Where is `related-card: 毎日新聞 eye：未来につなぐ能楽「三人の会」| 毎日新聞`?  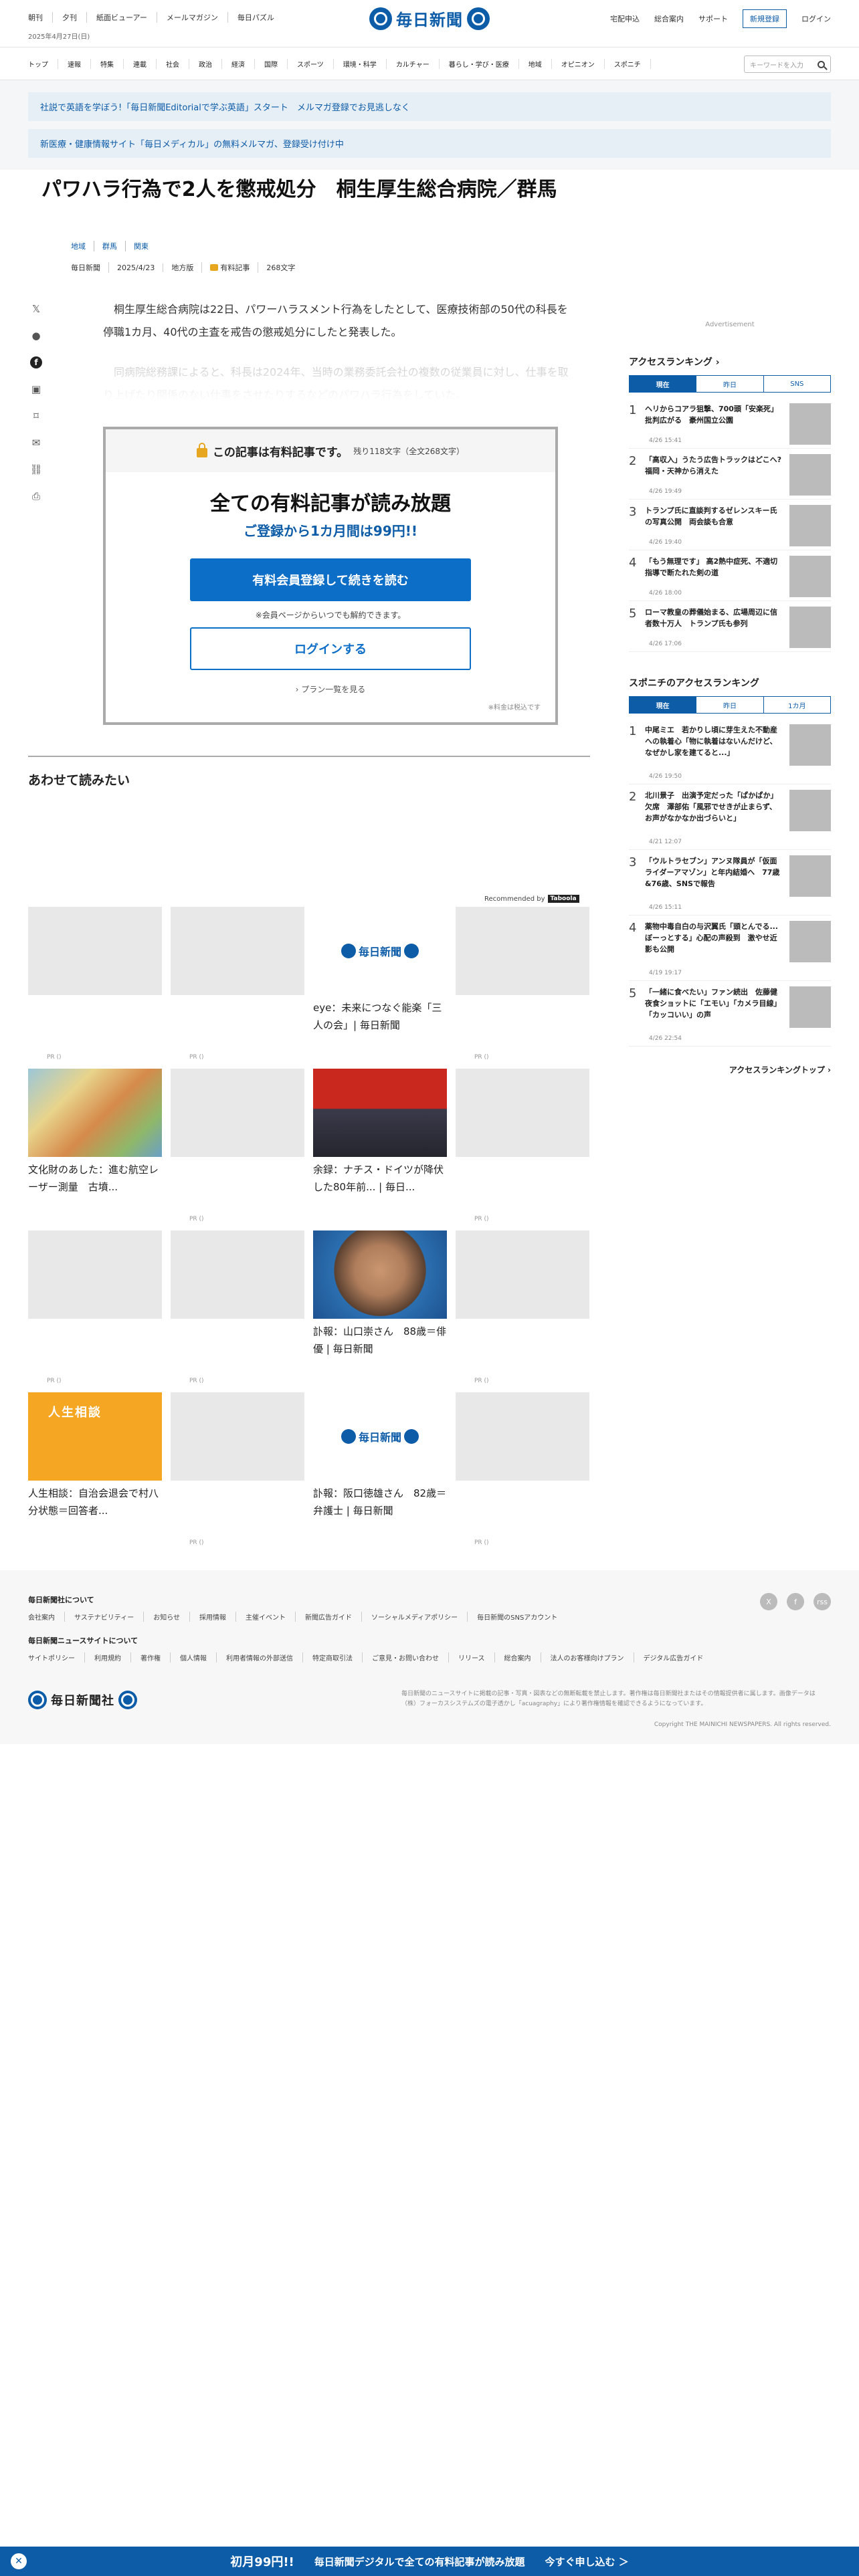 related-card: 毎日新聞 eye：未来につなぐ能楽「三人の会」| 毎日新聞 is located at coordinates (380, 988).